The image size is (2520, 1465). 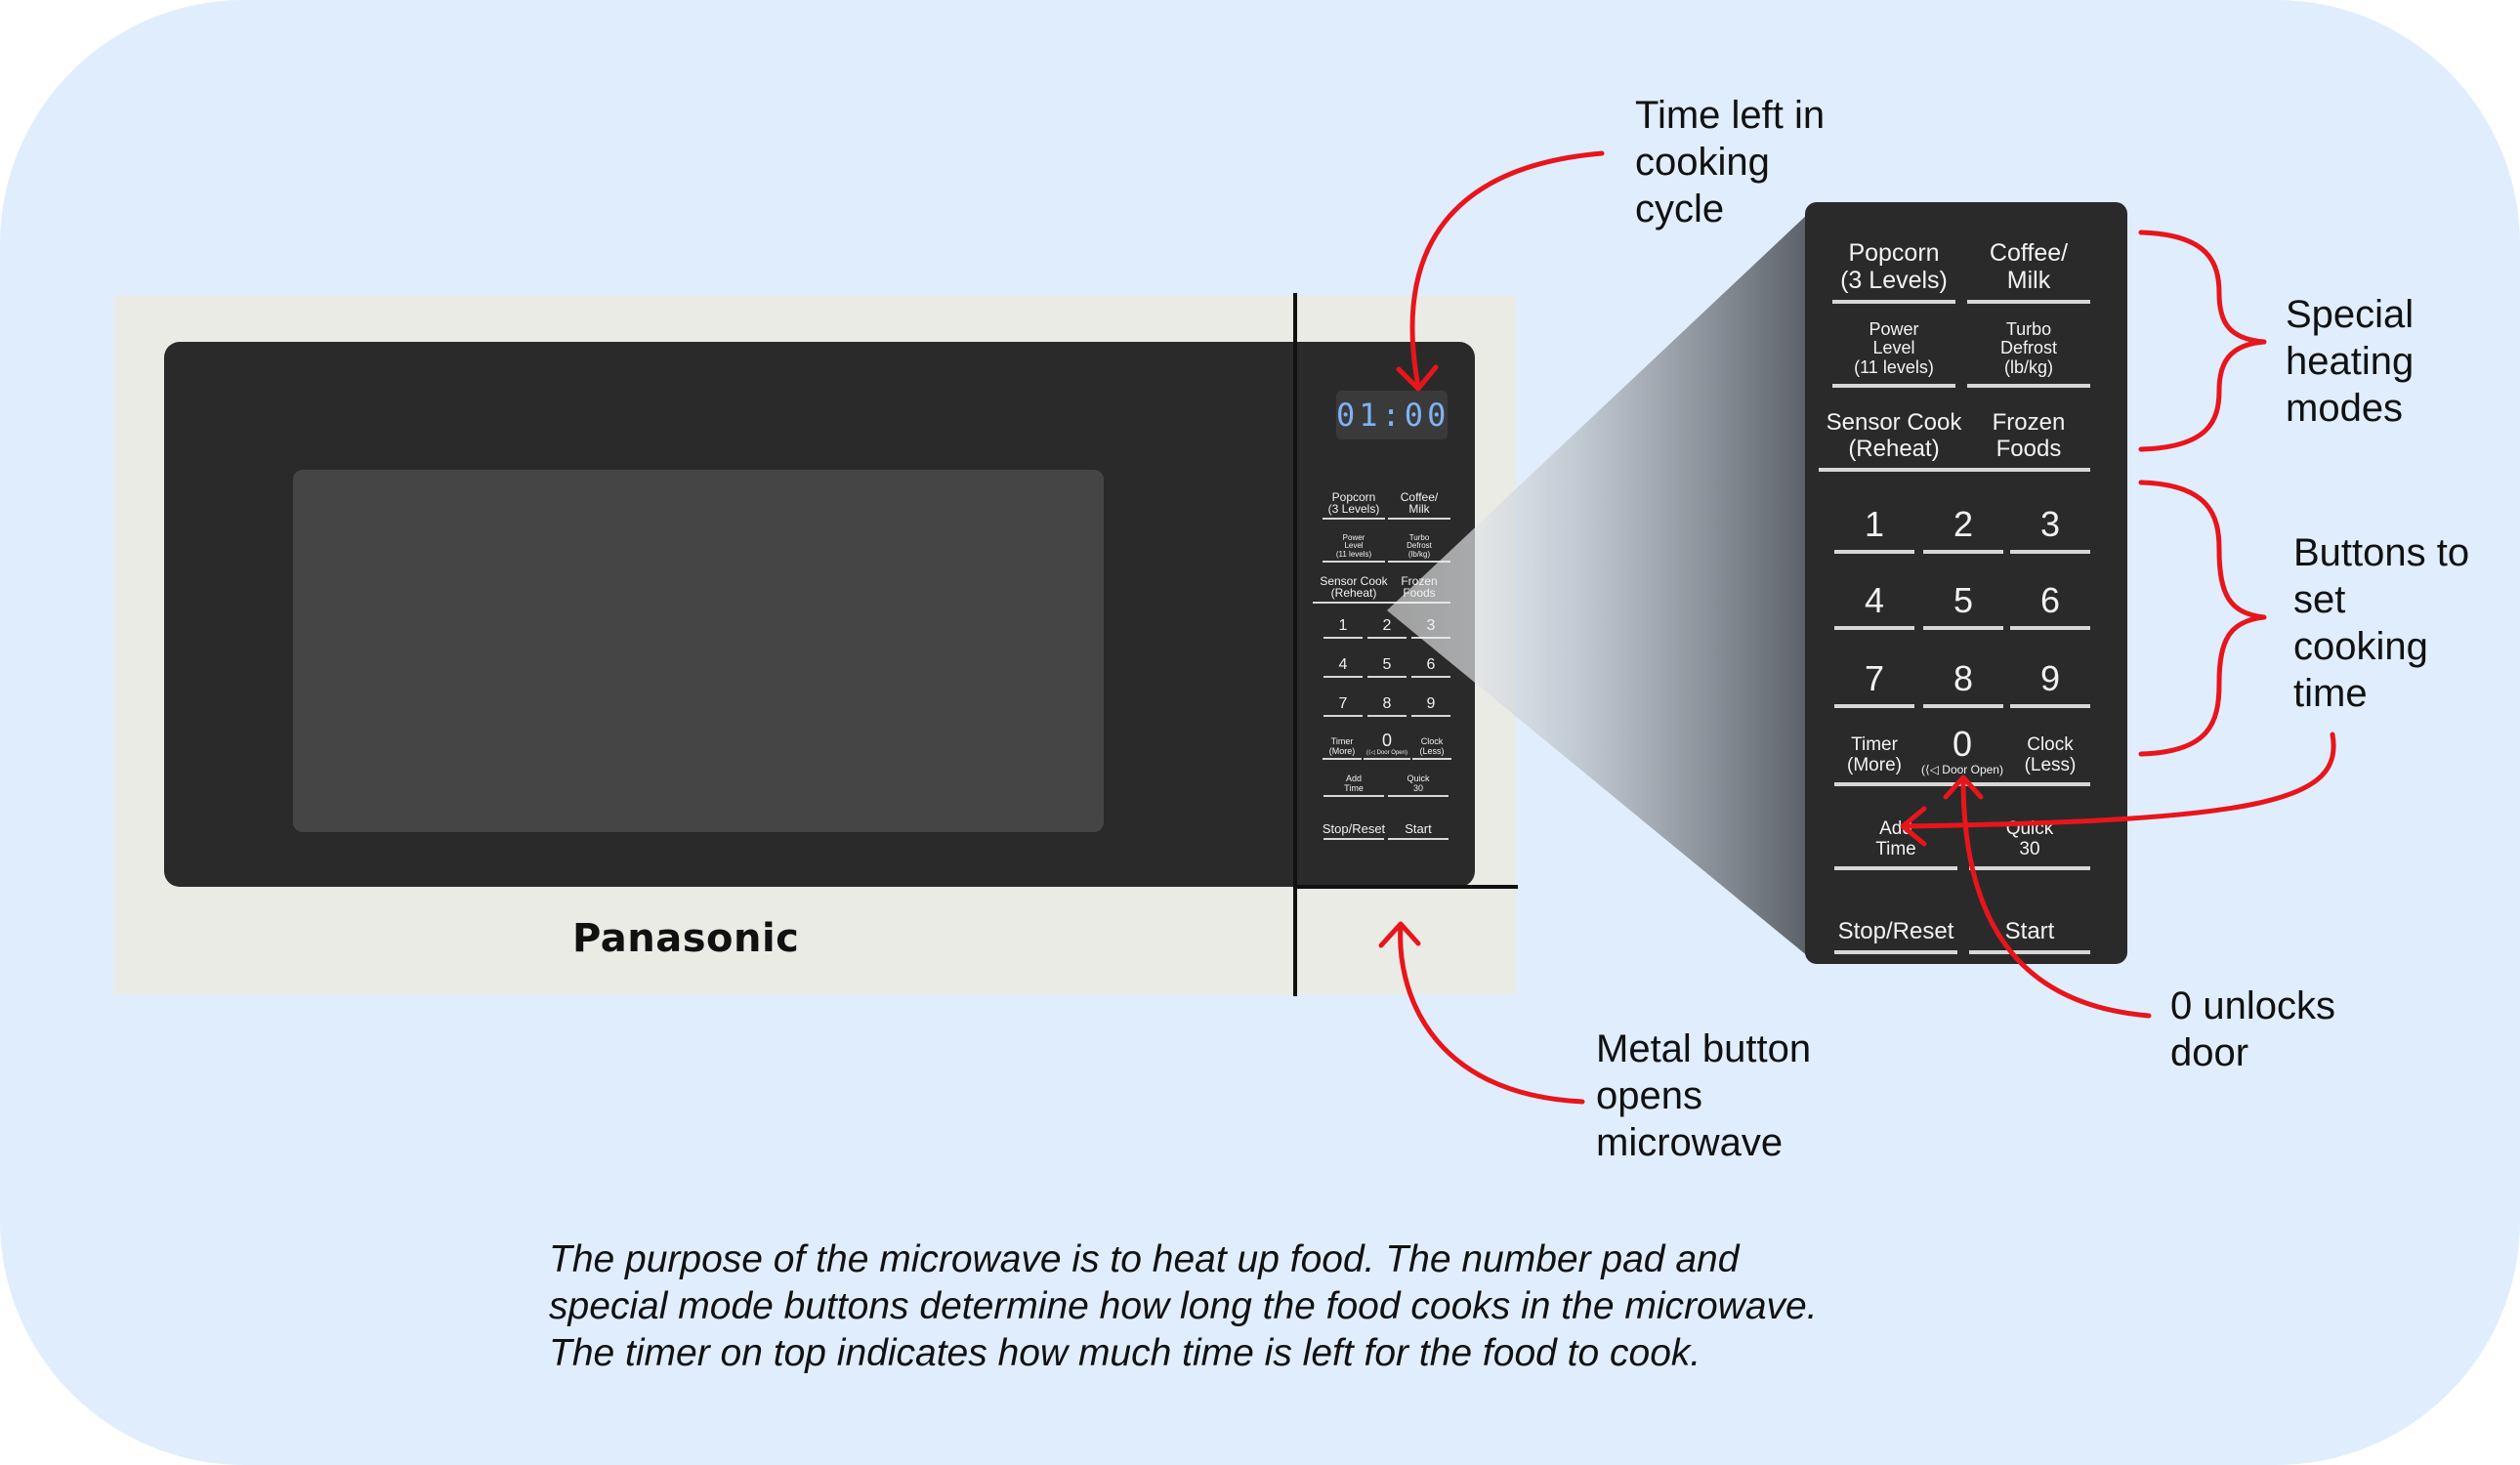 I want to click on popcorn-button: Popcorn (3 Levels), so click(x=1893, y=264).